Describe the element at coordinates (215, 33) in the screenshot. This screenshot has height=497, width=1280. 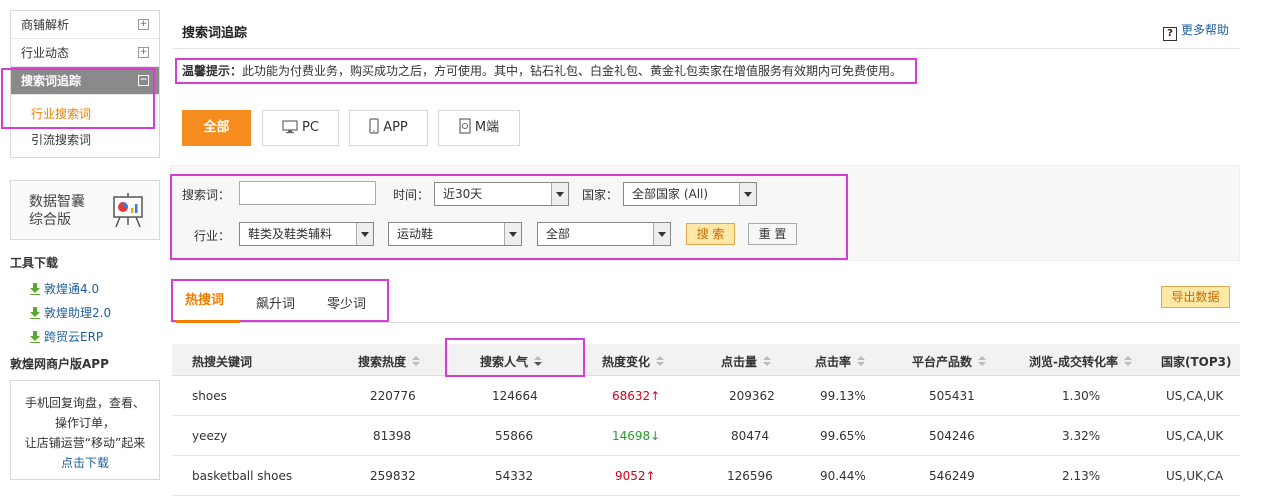
I see `page-title: 搜索词追踪` at that location.